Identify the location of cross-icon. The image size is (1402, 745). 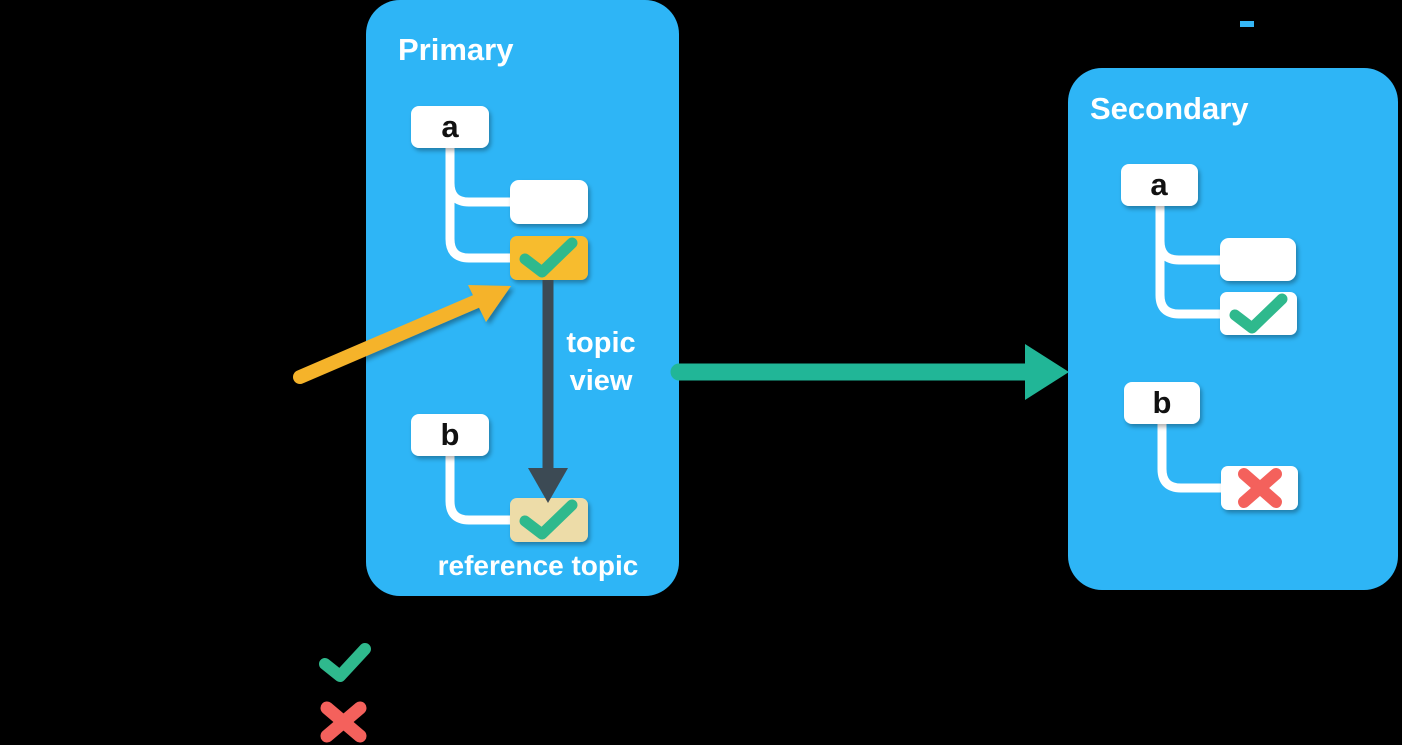
(343, 722).